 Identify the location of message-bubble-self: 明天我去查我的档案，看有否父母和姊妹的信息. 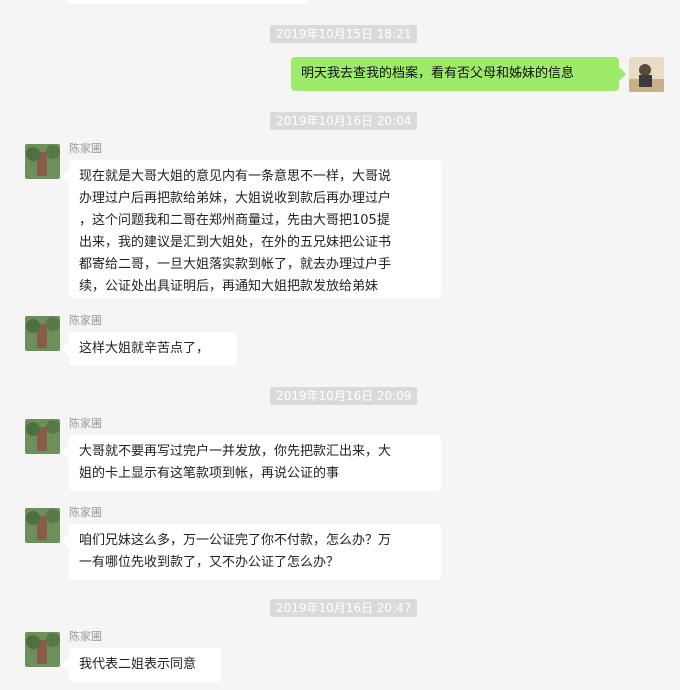
(455, 74).